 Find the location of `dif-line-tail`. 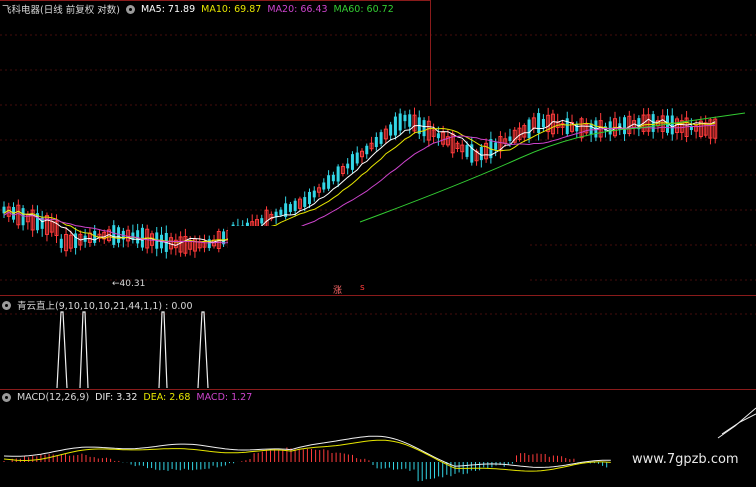

dif-line-tail is located at coordinates (736, 423).